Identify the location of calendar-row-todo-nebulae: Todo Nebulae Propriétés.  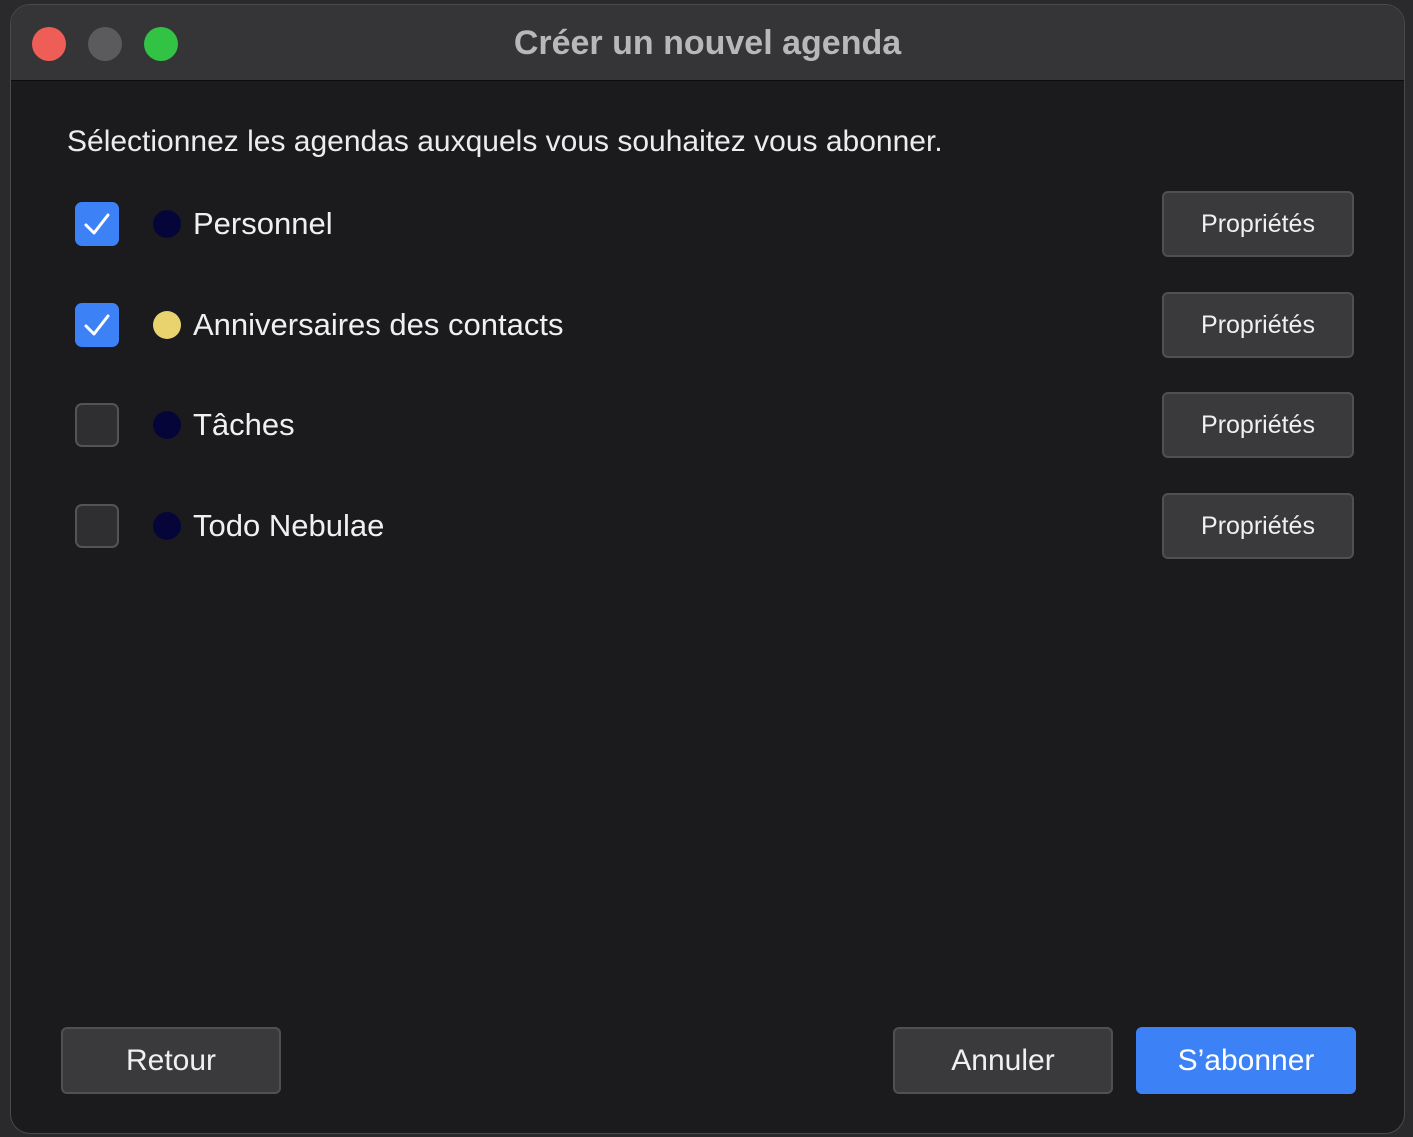
(707, 526).